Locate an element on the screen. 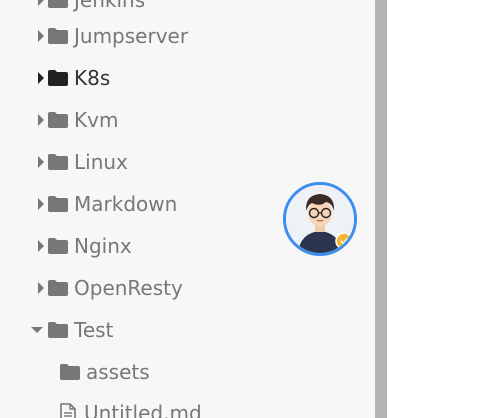 This screenshot has width=488, height=418. file-icon is located at coordinates (68, 410).